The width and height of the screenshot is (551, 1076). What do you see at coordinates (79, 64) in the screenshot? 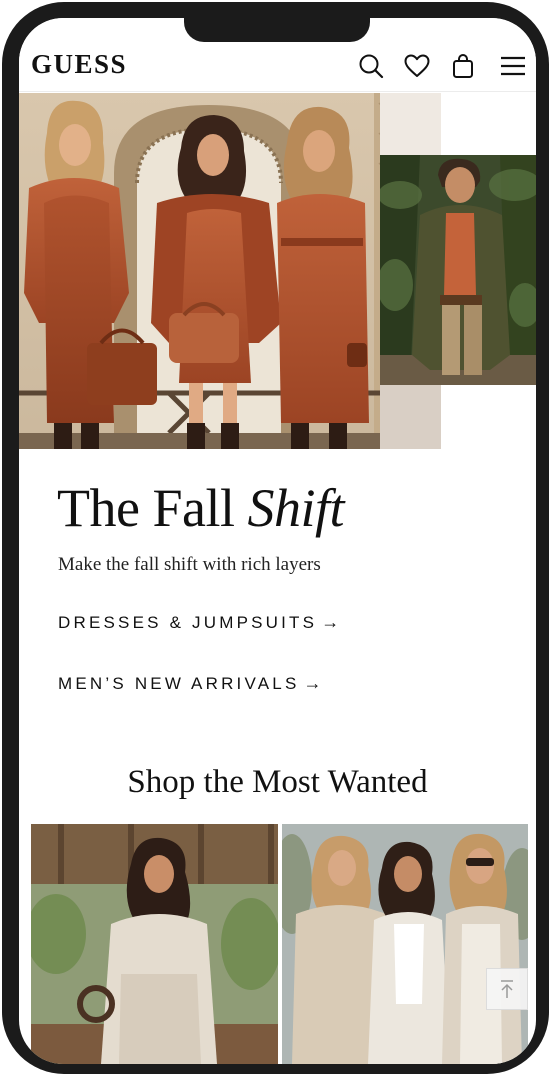
I see `guess-logo: GUESS` at bounding box center [79, 64].